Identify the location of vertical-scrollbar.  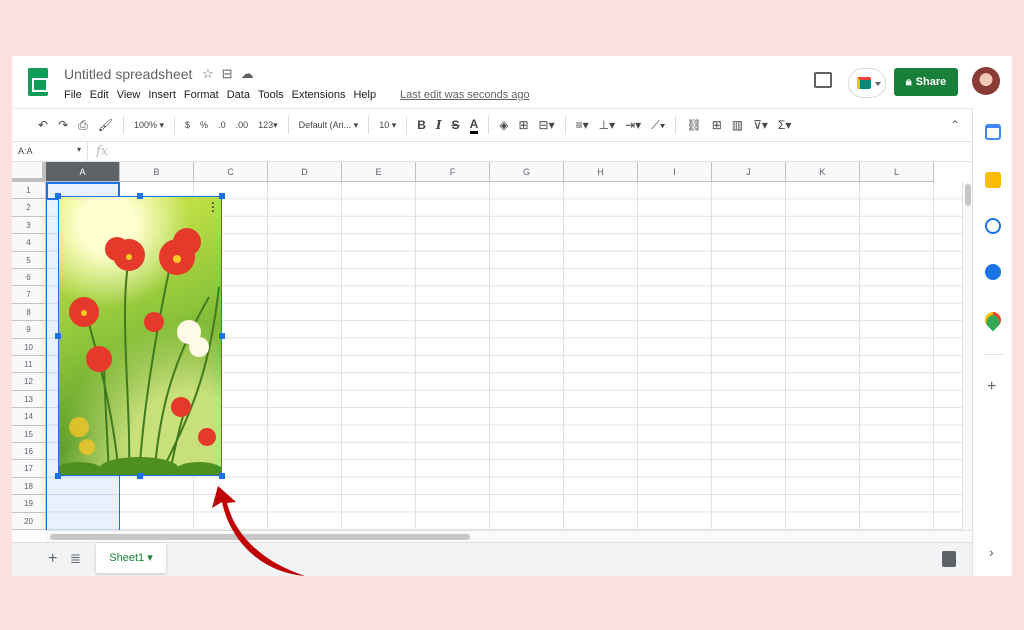
(967, 356).